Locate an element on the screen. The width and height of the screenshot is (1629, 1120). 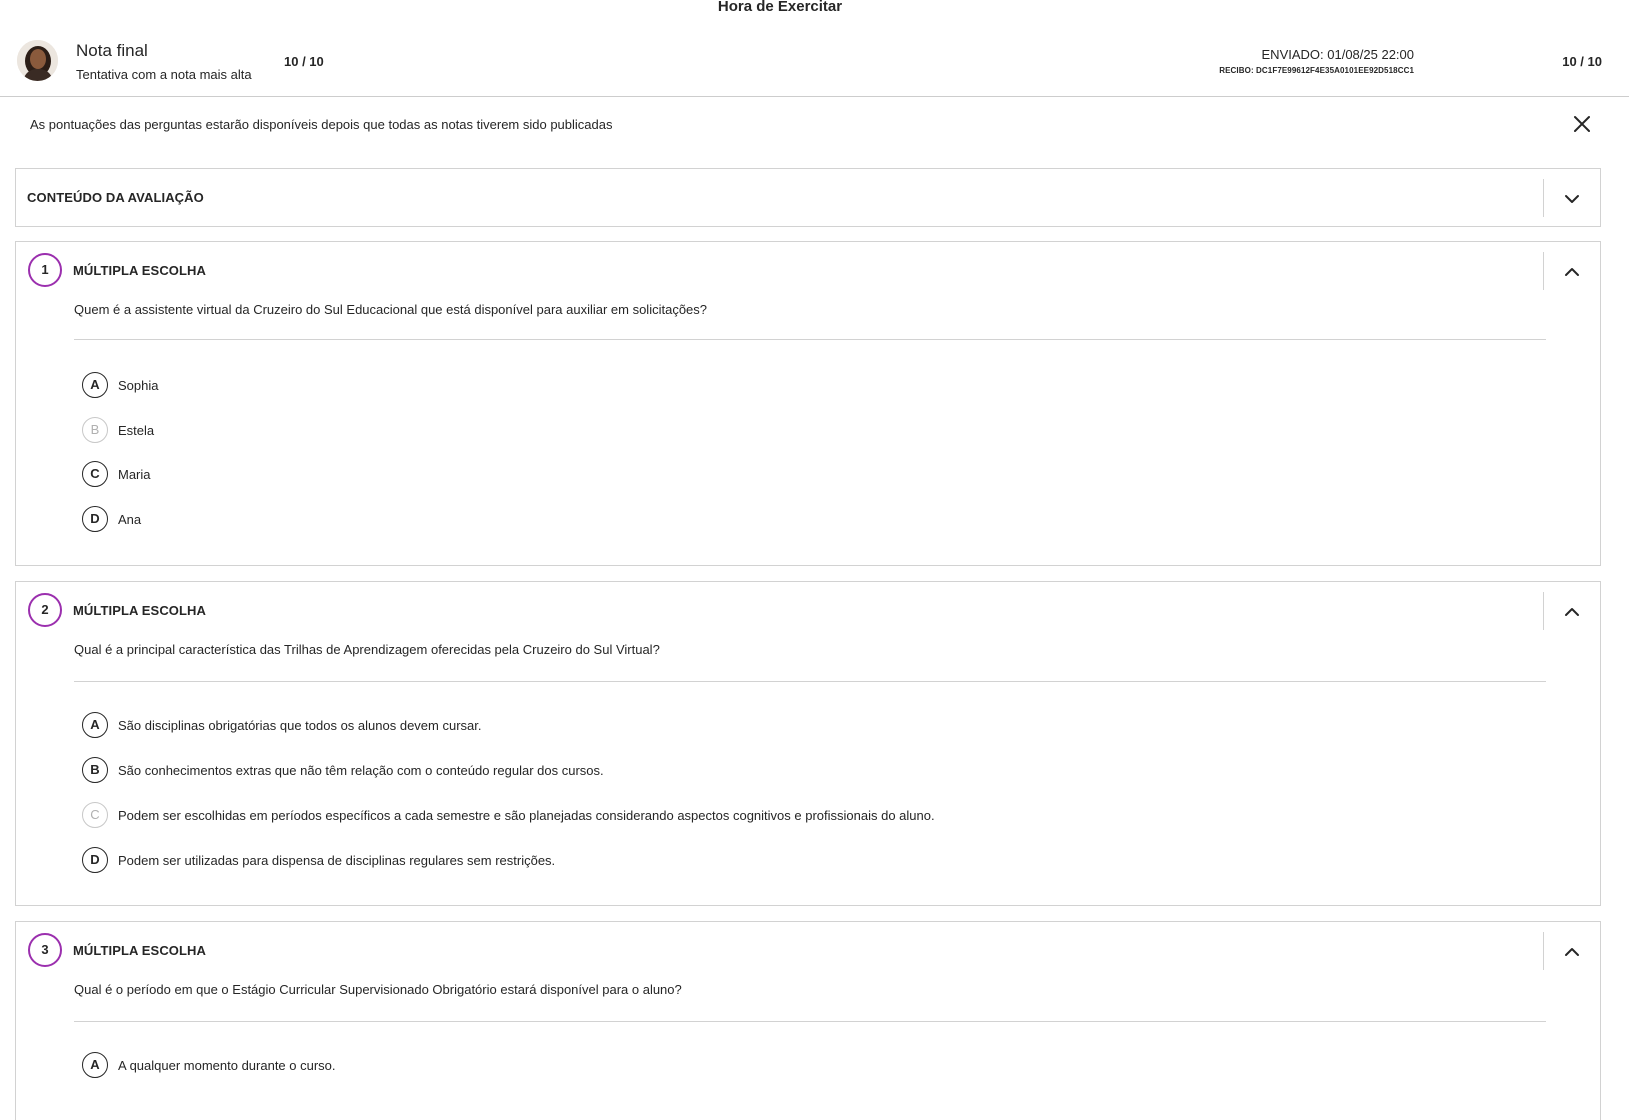
option-text: Estela is located at coordinates (136, 430).